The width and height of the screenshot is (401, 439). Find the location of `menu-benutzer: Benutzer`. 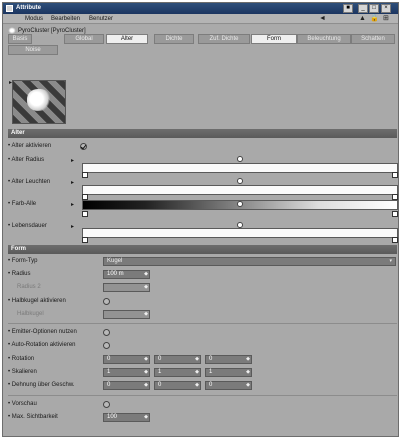

menu-benutzer: Benutzer is located at coordinates (101, 19).